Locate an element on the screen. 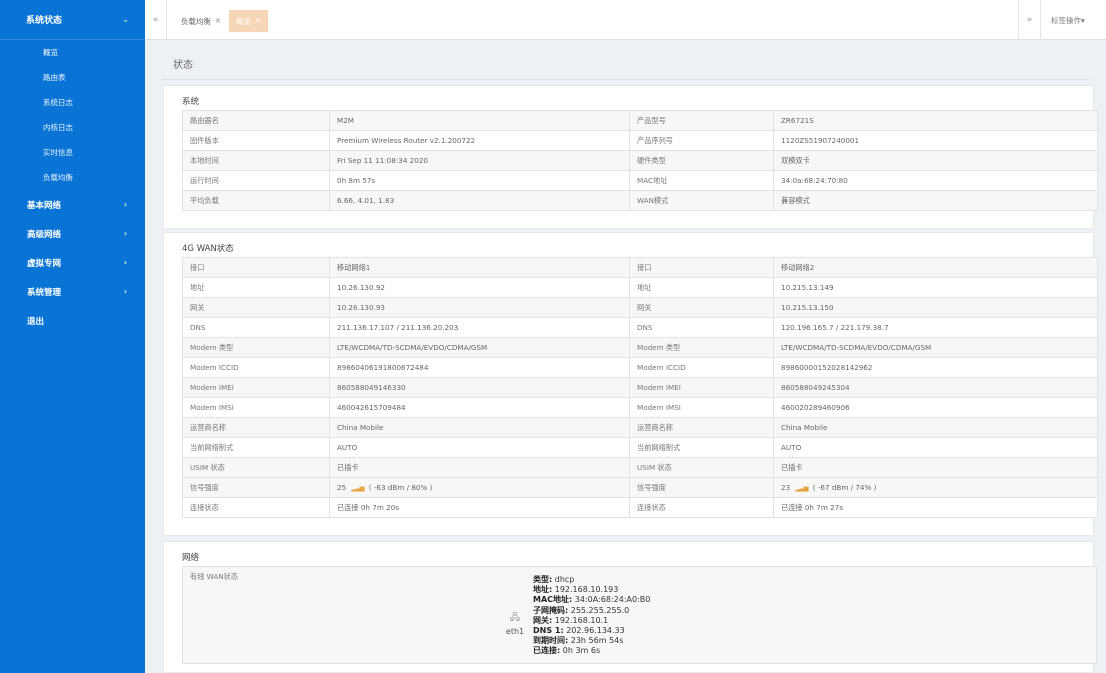 Image resolution: width=1106 pixels, height=673 pixels. table-cell-value: 10.26.130.93 is located at coordinates (479, 307).